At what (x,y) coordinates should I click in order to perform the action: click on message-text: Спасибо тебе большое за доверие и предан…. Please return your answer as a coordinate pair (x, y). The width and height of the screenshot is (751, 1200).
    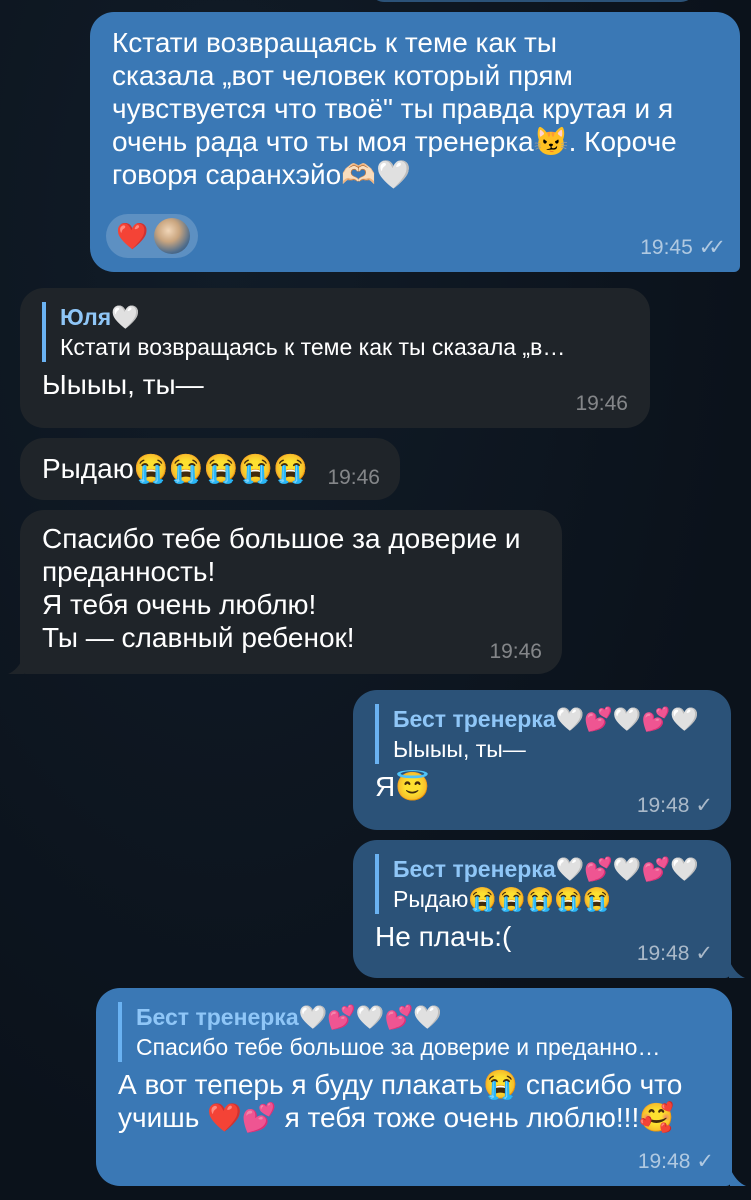
    Looking at the image, I should click on (281, 588).